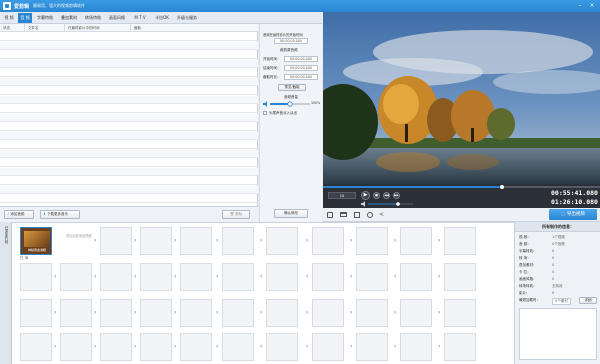  Describe the element at coordinates (301, 59) in the screenshot. I see `clip-start-field: 00:00:00.000` at that location.